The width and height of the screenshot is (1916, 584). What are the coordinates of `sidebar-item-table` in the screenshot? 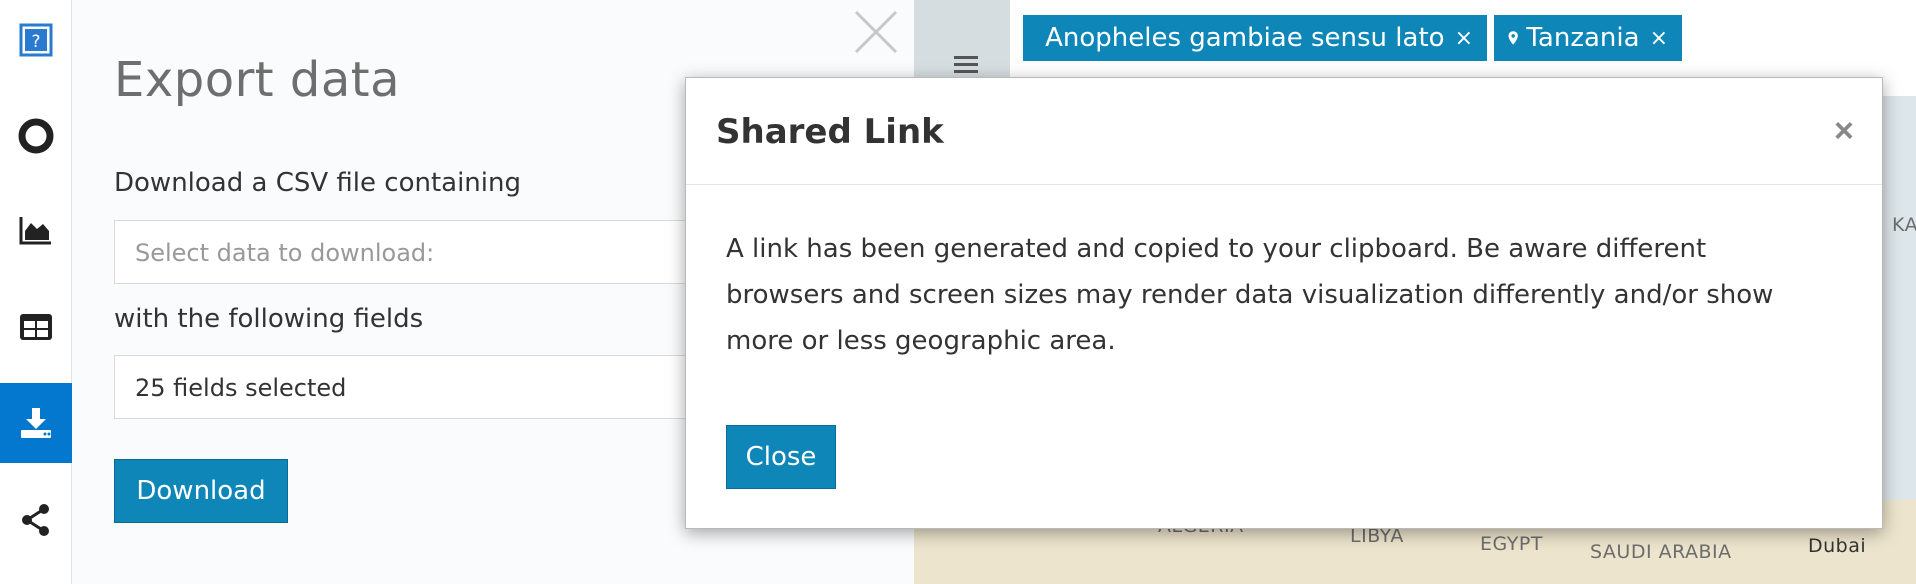 It's located at (36, 327).